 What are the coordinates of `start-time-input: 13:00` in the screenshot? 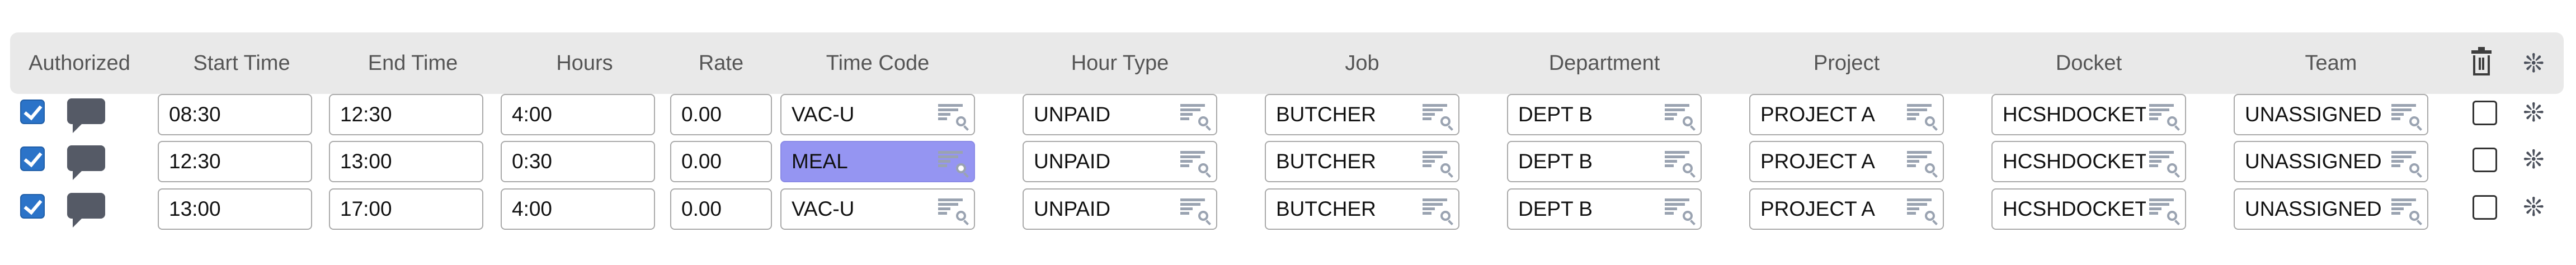 It's located at (235, 209).